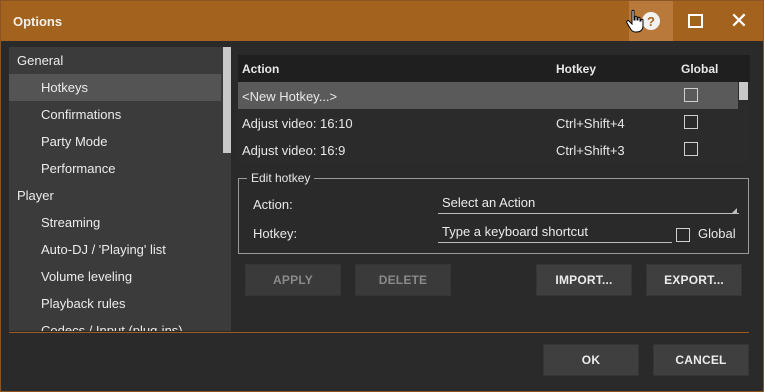 This screenshot has width=764, height=392. I want to click on row-action: Adjust video: 16:9, so click(294, 150).